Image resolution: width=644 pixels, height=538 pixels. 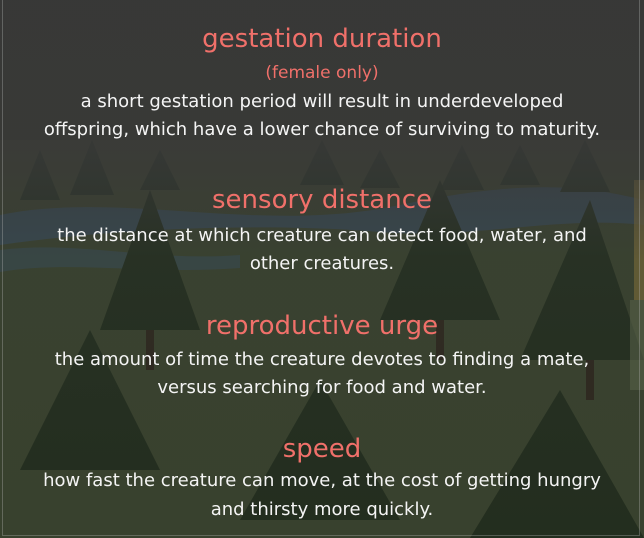 I want to click on speed-desc-line-2: and thirsty more quickly., so click(x=322, y=509).